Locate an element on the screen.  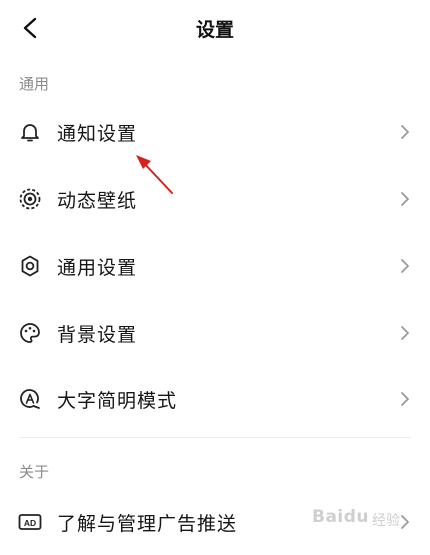
settings-row-label: 动态壁纸 is located at coordinates (97, 200).